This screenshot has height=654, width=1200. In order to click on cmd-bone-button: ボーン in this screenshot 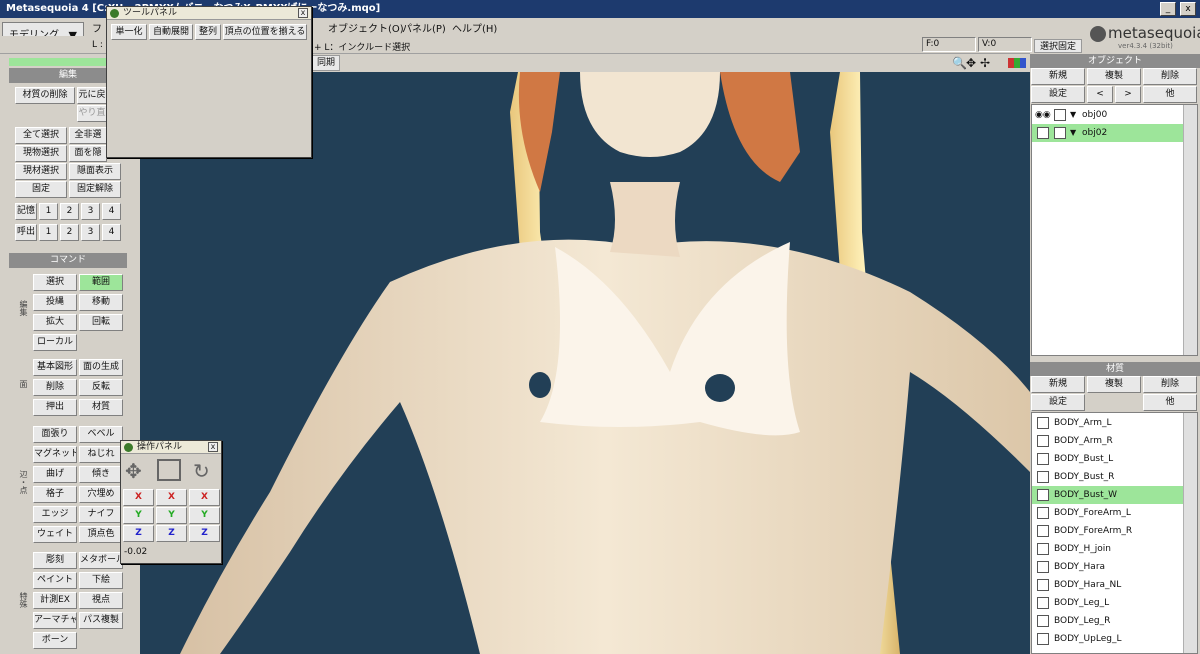, I will do `click(55, 640)`.